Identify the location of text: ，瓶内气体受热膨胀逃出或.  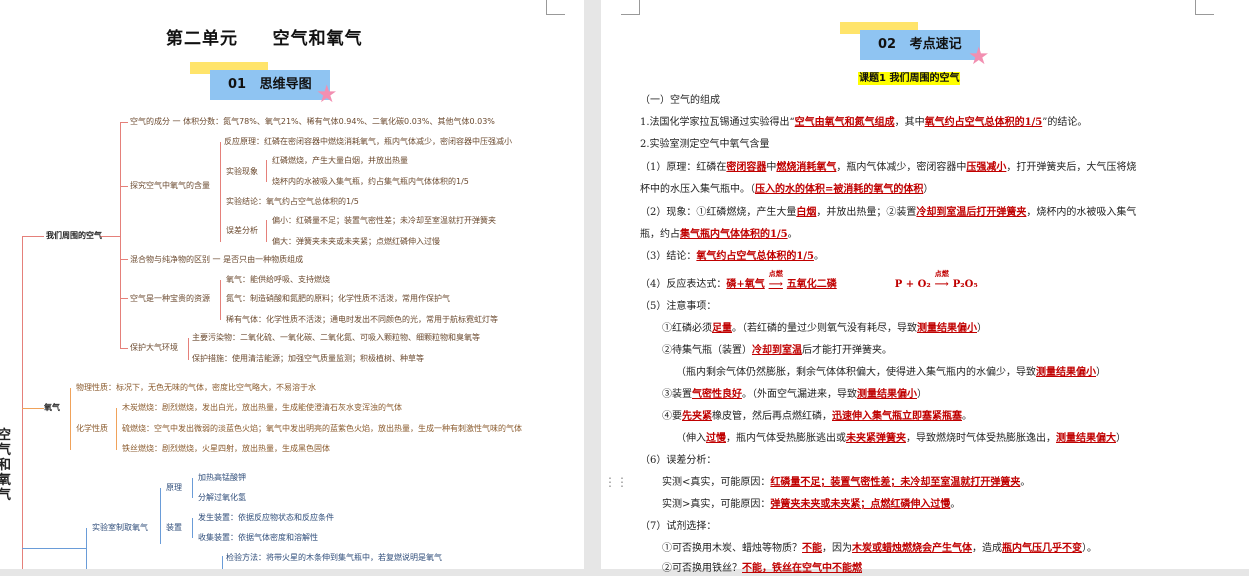
(786, 438).